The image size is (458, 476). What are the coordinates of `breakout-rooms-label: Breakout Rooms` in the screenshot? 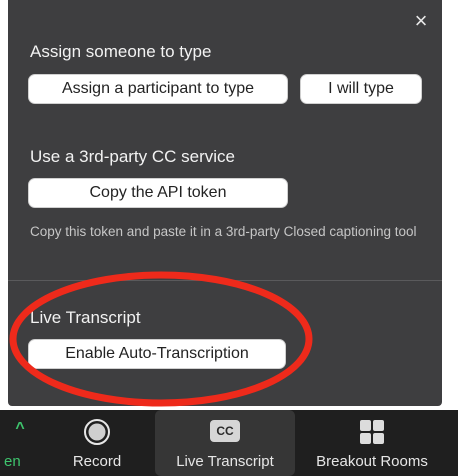 It's located at (372, 461).